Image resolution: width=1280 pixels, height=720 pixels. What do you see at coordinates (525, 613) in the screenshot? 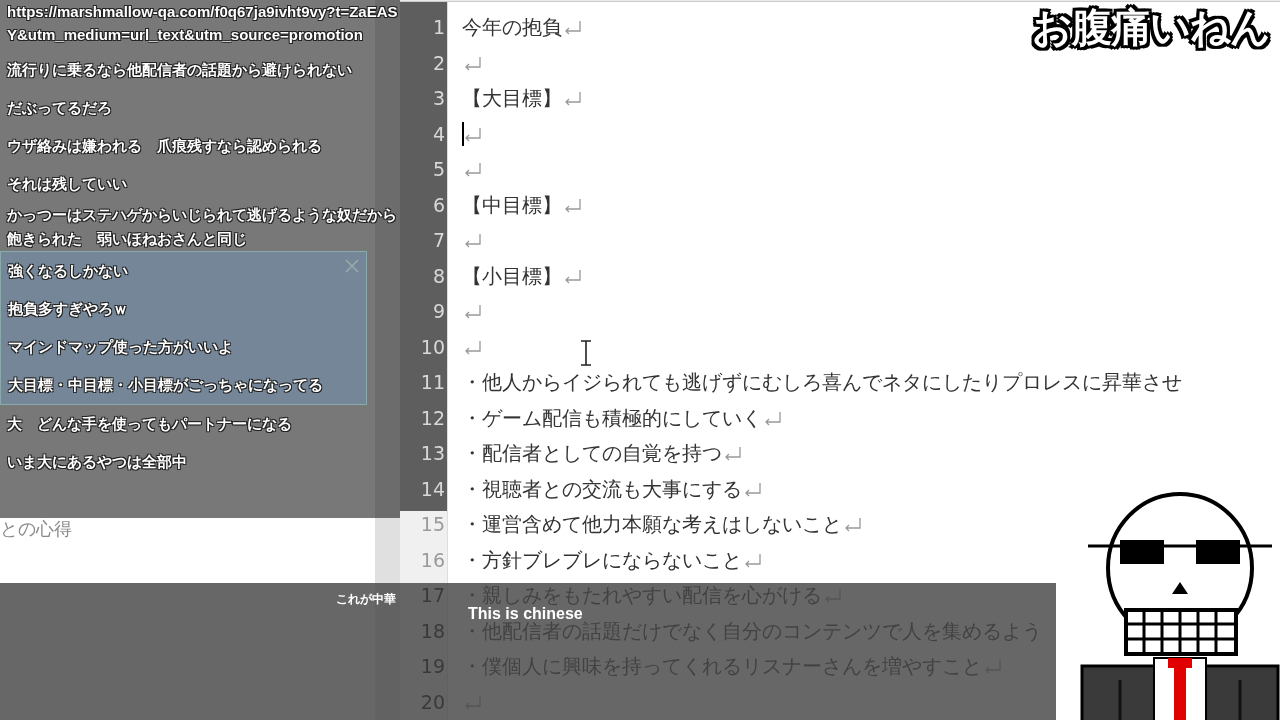
I see `subtitle-text: This is chinese` at bounding box center [525, 613].